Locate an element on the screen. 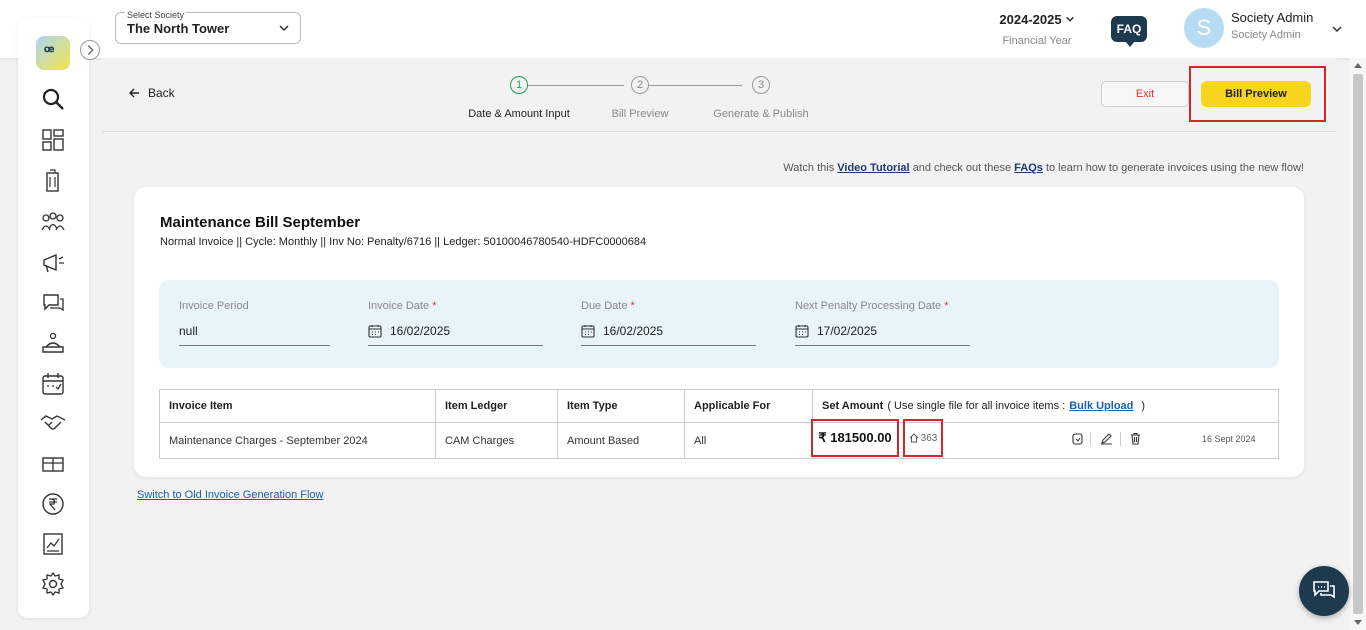  scroll-thumb is located at coordinates (1358, 344).